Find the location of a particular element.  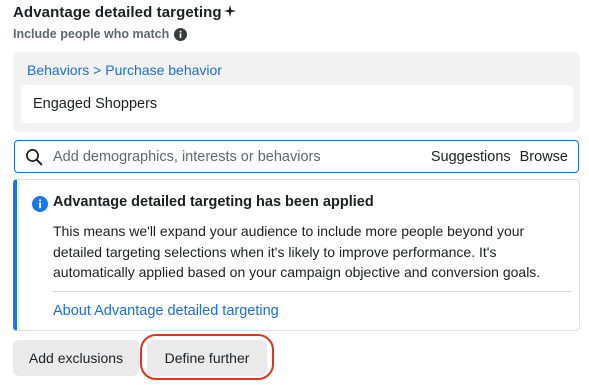

title-row: Advantage detailed targeting is located at coordinates (124, 12).